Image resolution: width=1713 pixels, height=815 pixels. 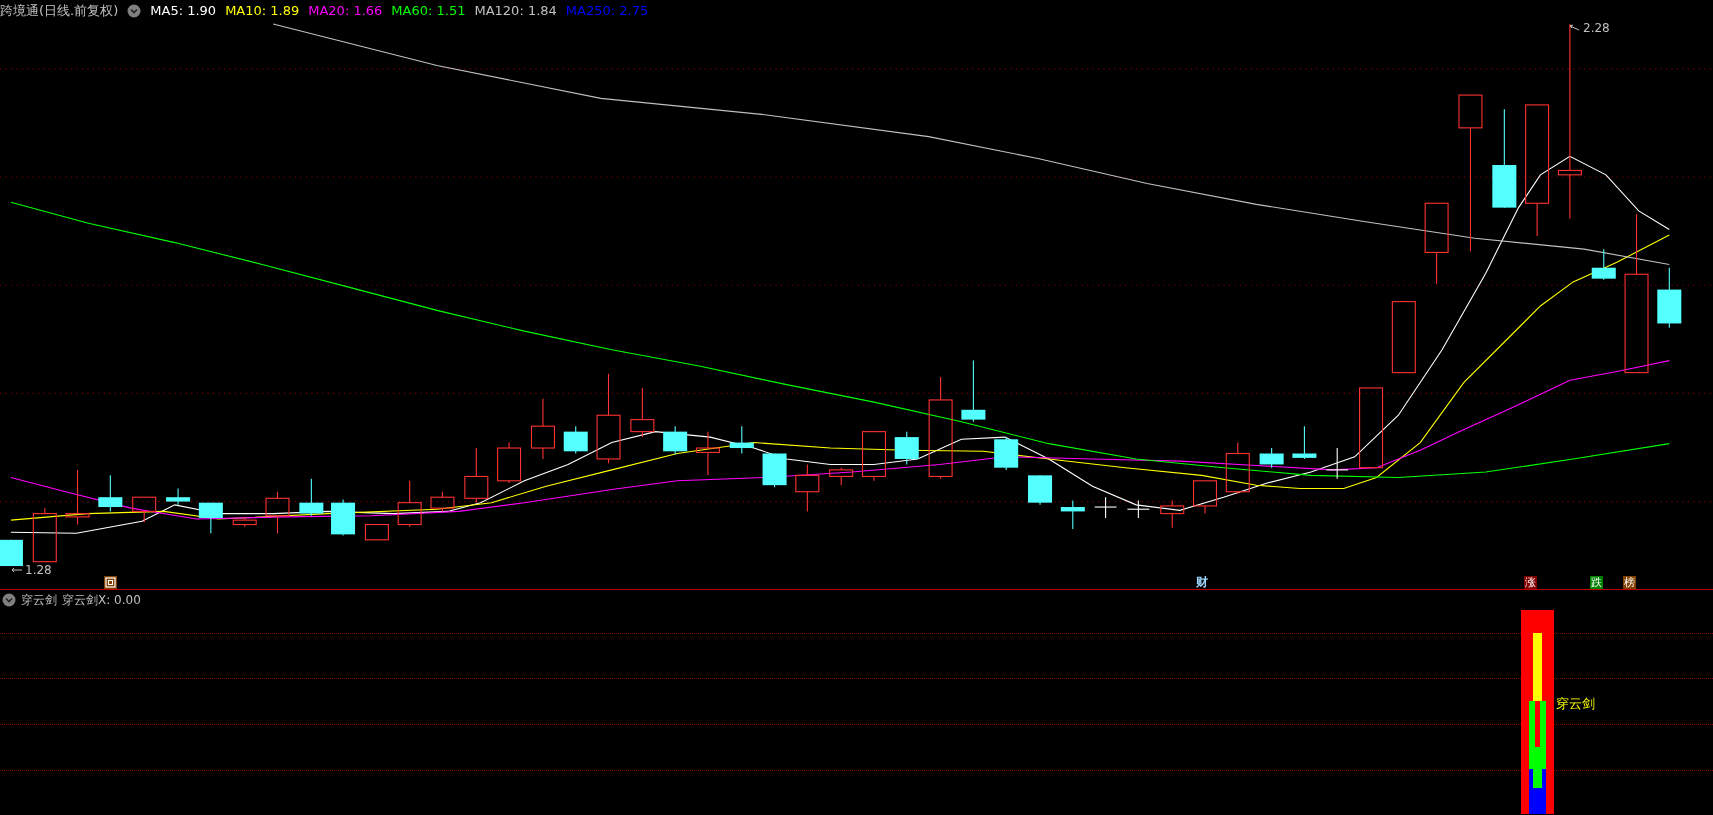 What do you see at coordinates (1596, 582) in the screenshot?
I see `event-tag: 跌` at bounding box center [1596, 582].